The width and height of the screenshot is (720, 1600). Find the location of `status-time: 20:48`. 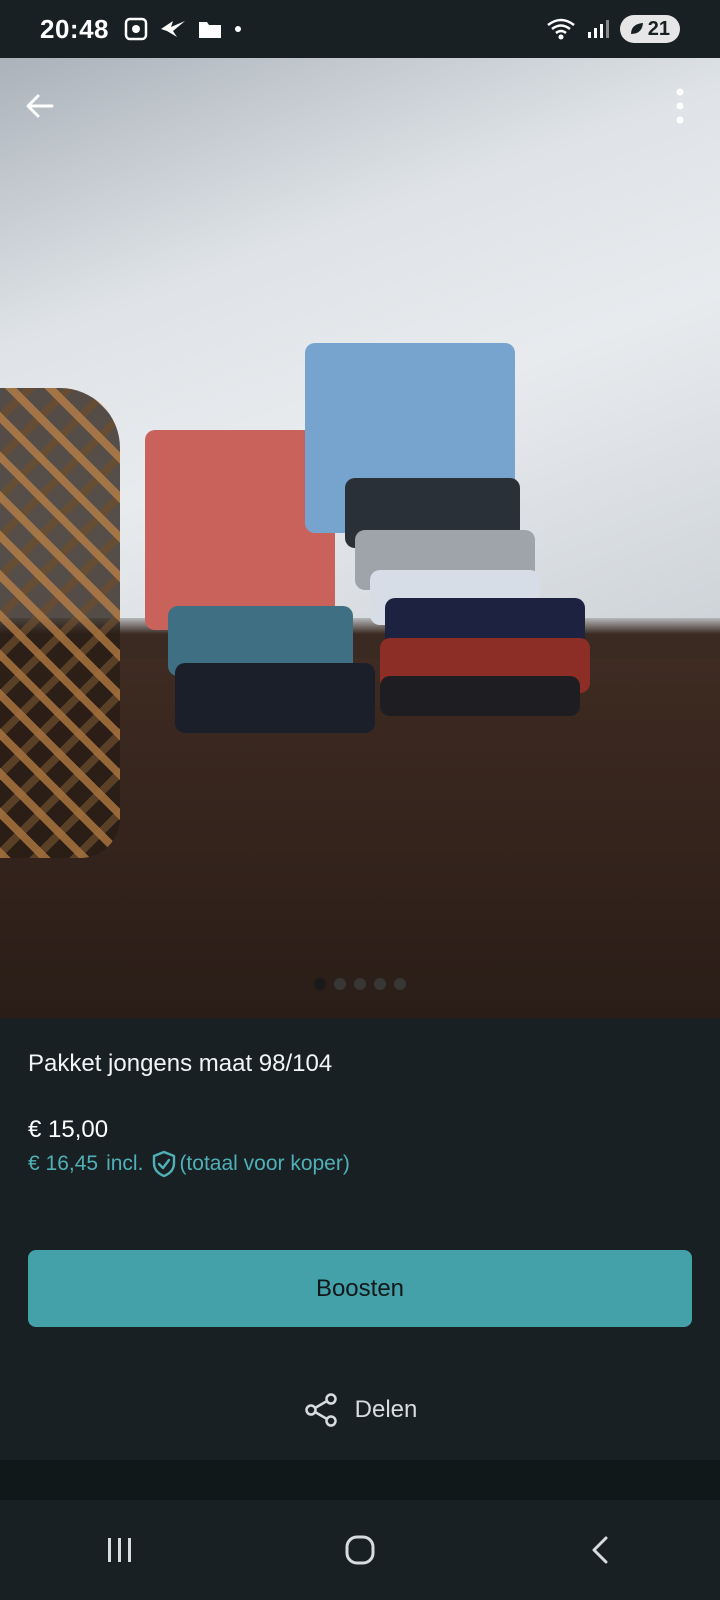

status-time: 20:48 is located at coordinates (74, 28).